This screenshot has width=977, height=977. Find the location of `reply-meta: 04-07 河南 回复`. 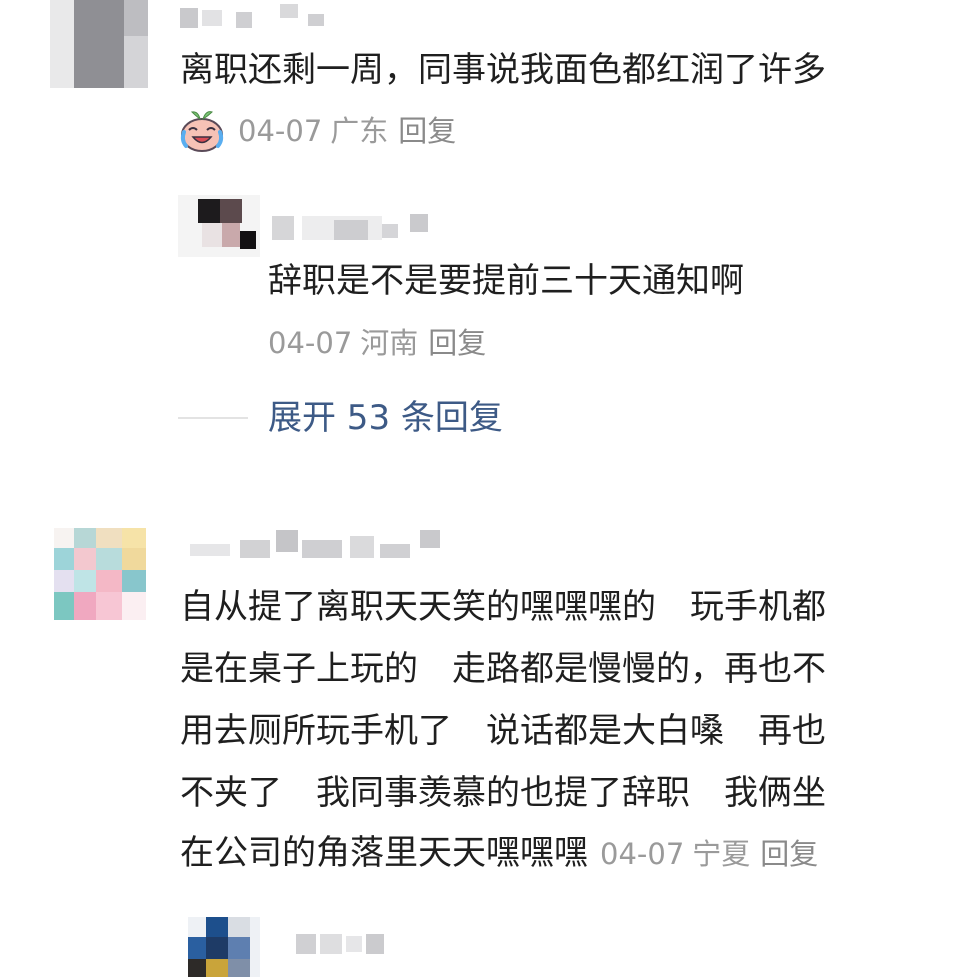

reply-meta: 04-07 河南 回复 is located at coordinates (377, 343).